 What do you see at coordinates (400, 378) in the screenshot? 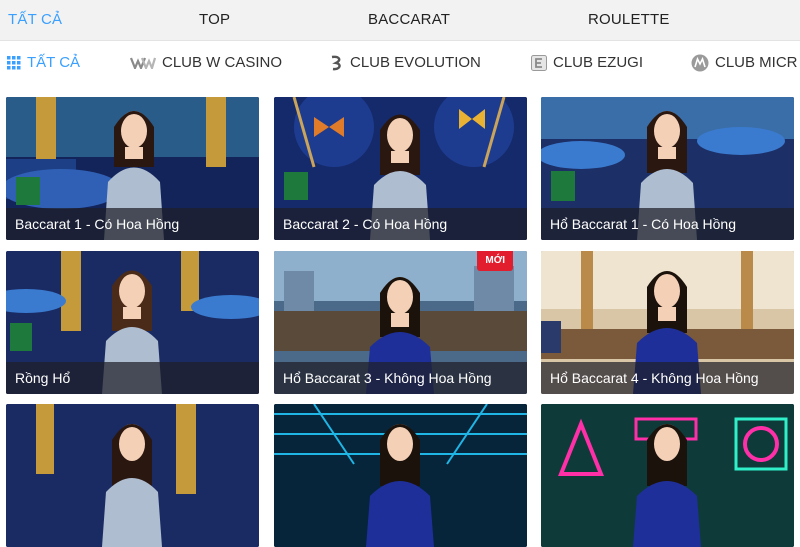
I see `game-title: Hổ Baccarat 3 - Không Hoa Hồng` at bounding box center [400, 378].